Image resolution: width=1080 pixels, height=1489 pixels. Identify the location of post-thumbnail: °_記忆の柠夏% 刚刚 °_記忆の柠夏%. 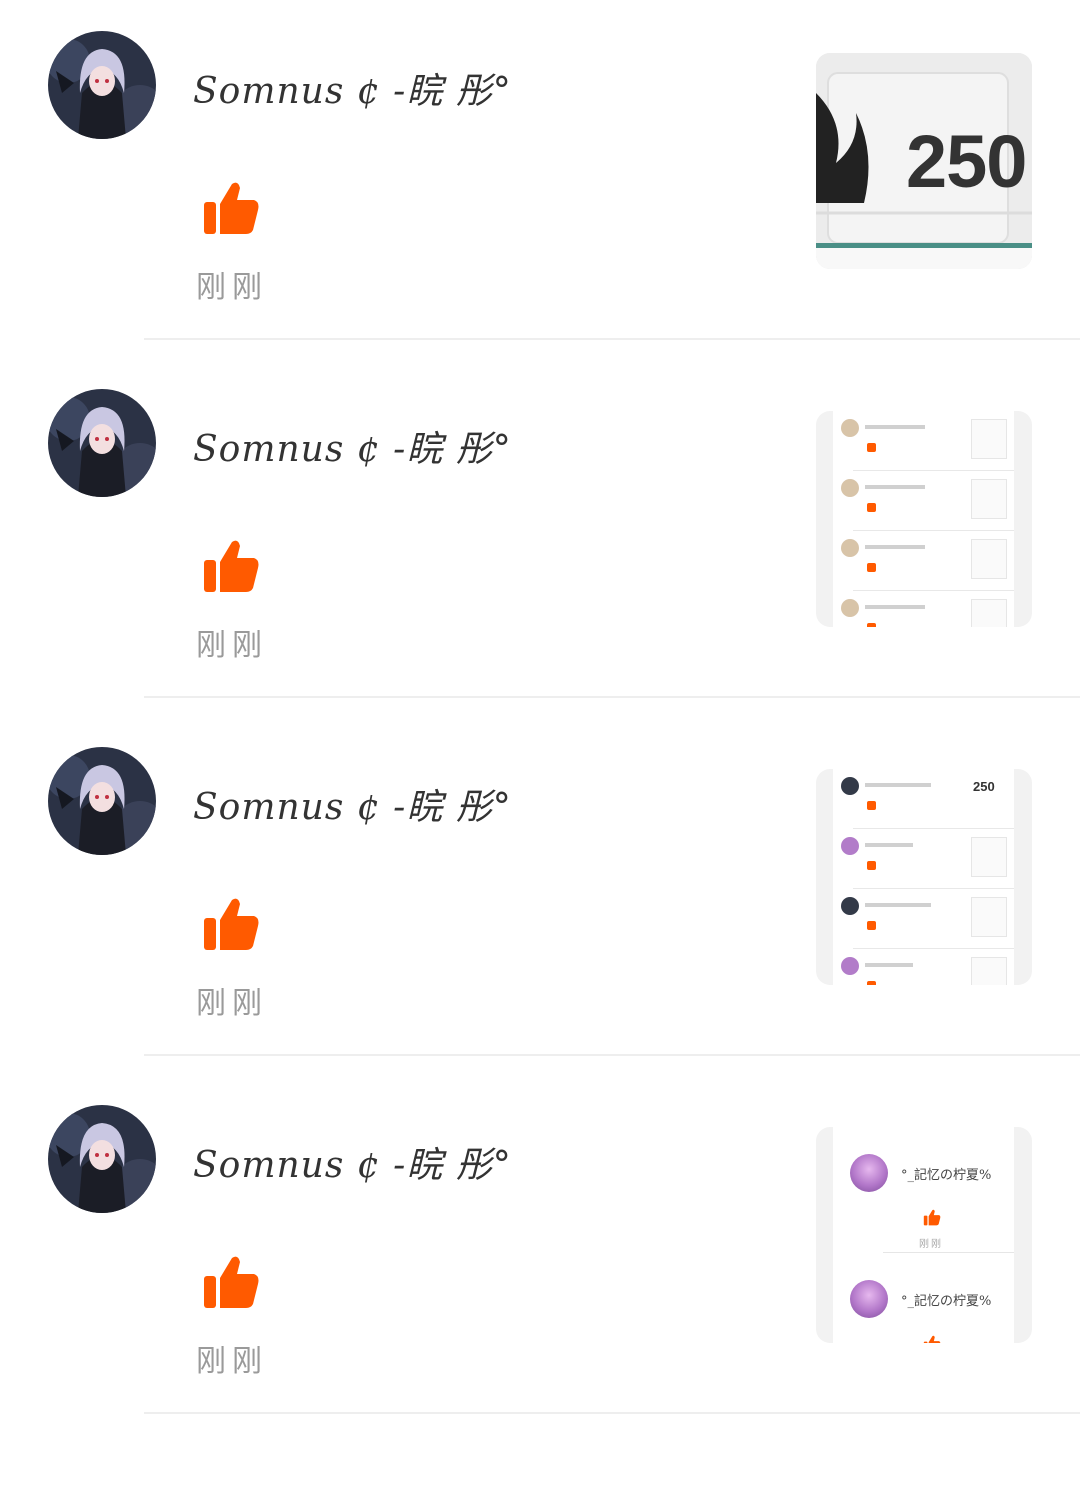
(924, 1235).